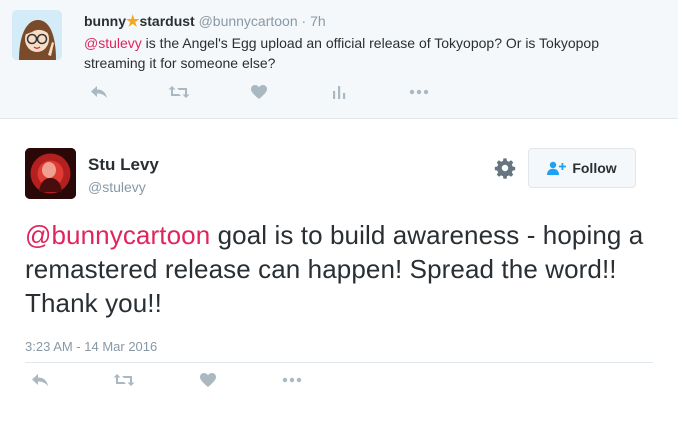 The width and height of the screenshot is (678, 427). Describe the element at coordinates (339, 362) in the screenshot. I see `divider` at that location.